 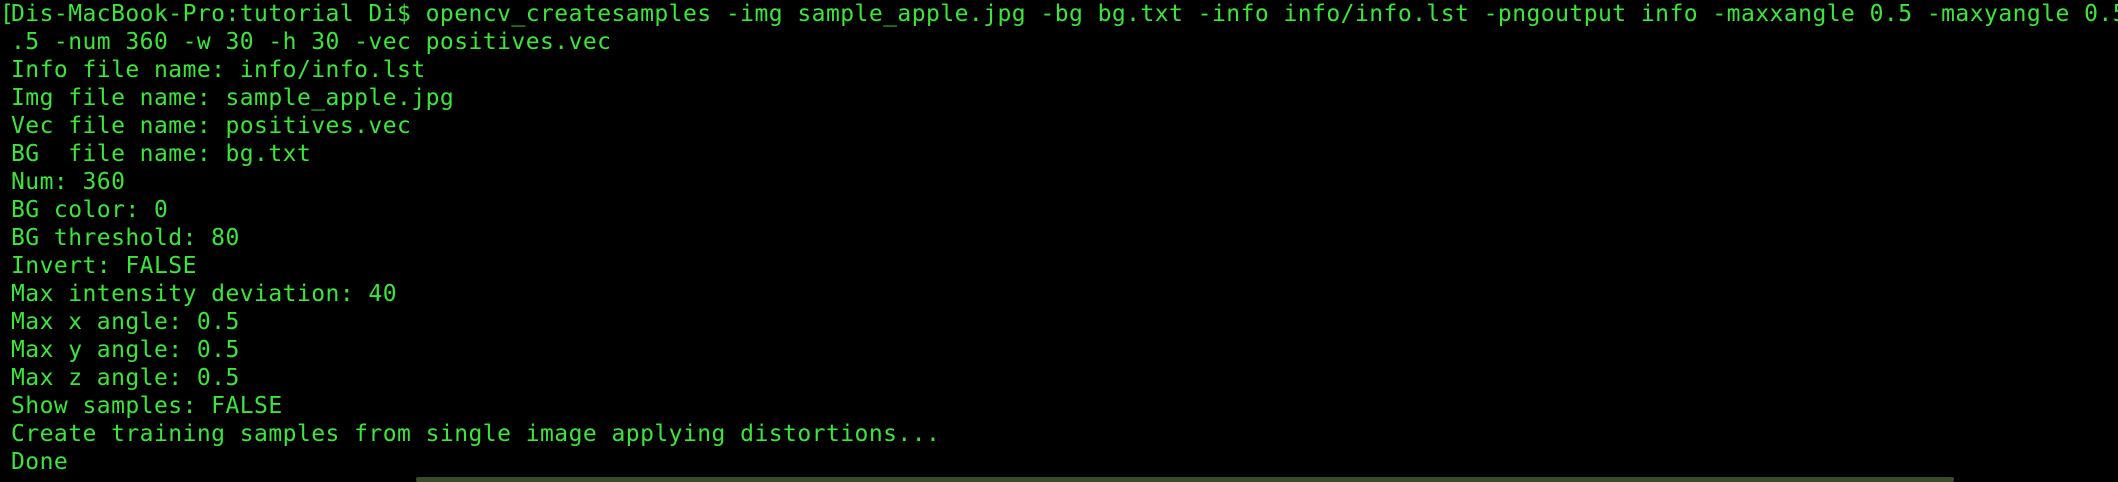 I want to click on output-line-max-intensity: Max intensity deviation: 40, so click(x=204, y=294).